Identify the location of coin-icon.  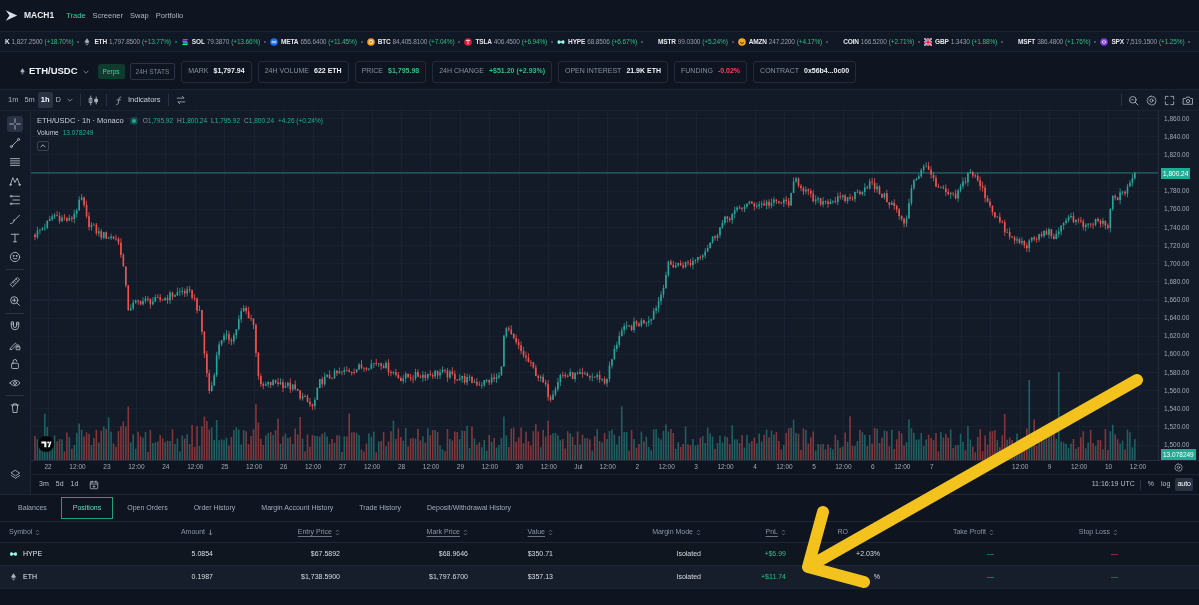
(370, 41).